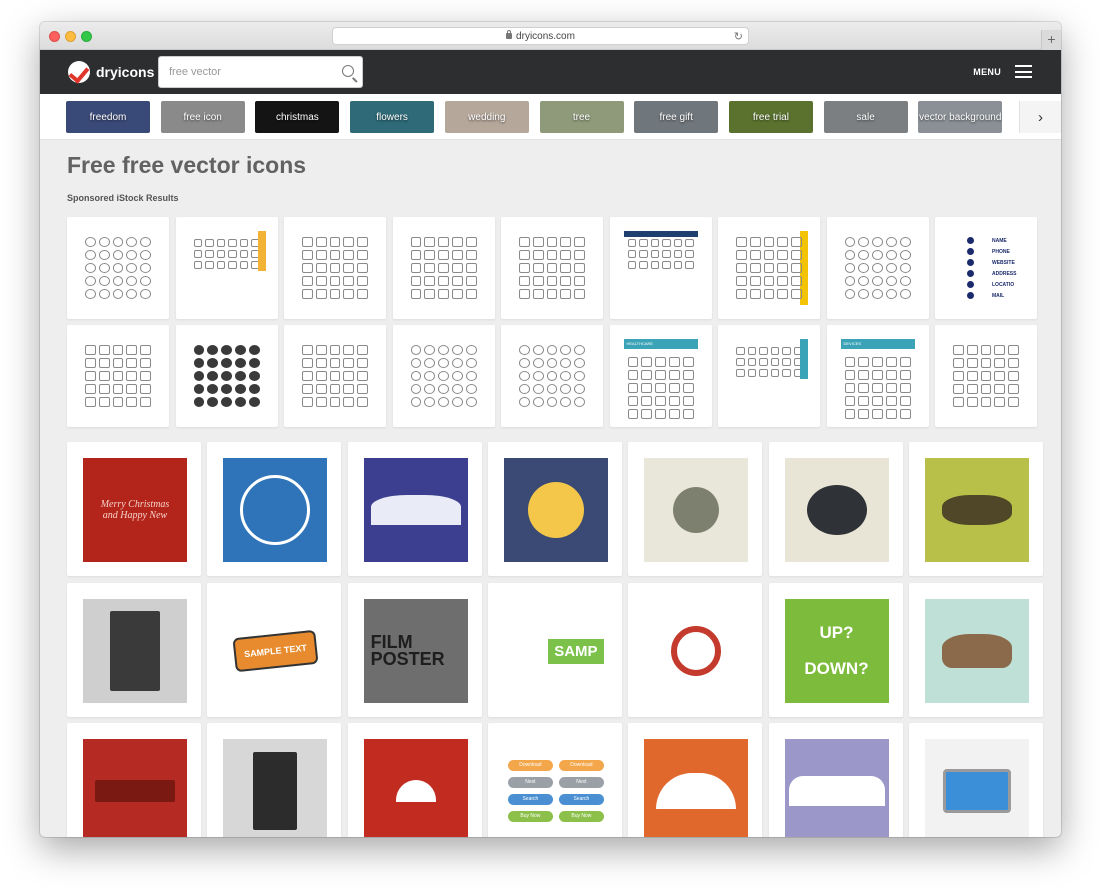 The width and height of the screenshot is (1100, 894). I want to click on christmas-ornament-image: Merry Christmas and Happy New, so click(135, 510).